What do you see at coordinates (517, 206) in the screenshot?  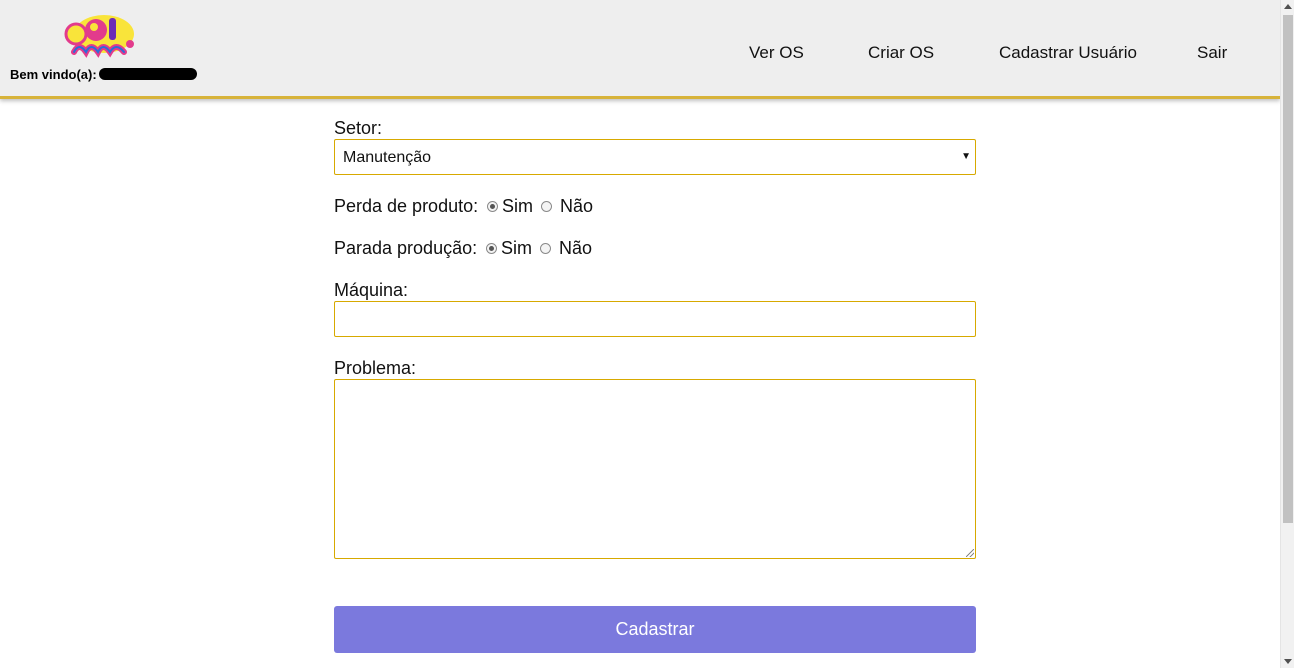 I see `perda-sim-label: Sim` at bounding box center [517, 206].